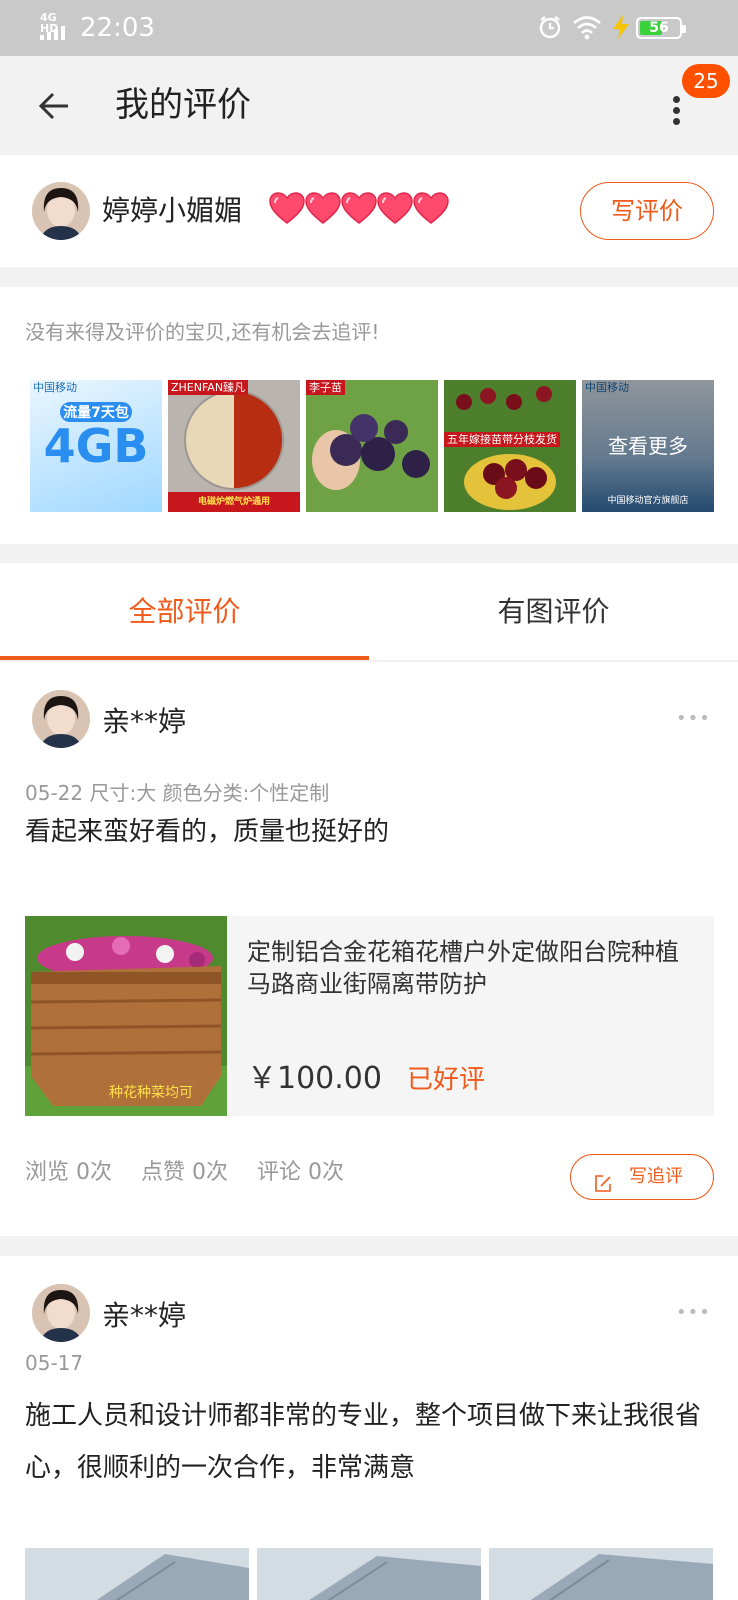 The image size is (738, 1600). I want to click on notification-badge: 25, so click(706, 81).